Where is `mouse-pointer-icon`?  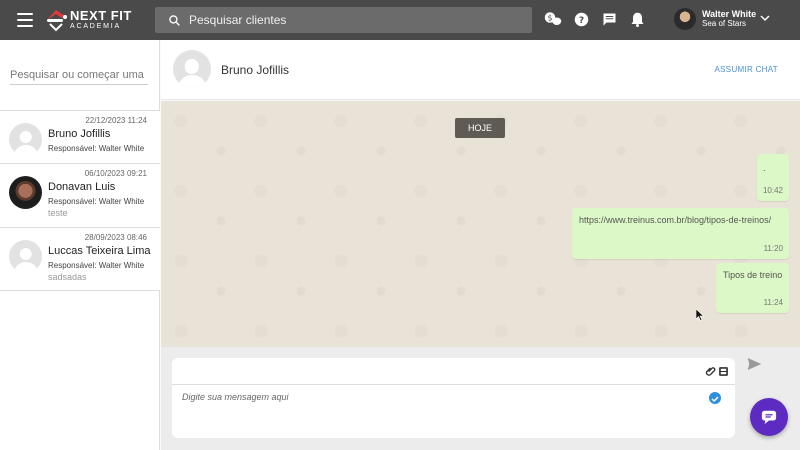 mouse-pointer-icon is located at coordinates (700, 315).